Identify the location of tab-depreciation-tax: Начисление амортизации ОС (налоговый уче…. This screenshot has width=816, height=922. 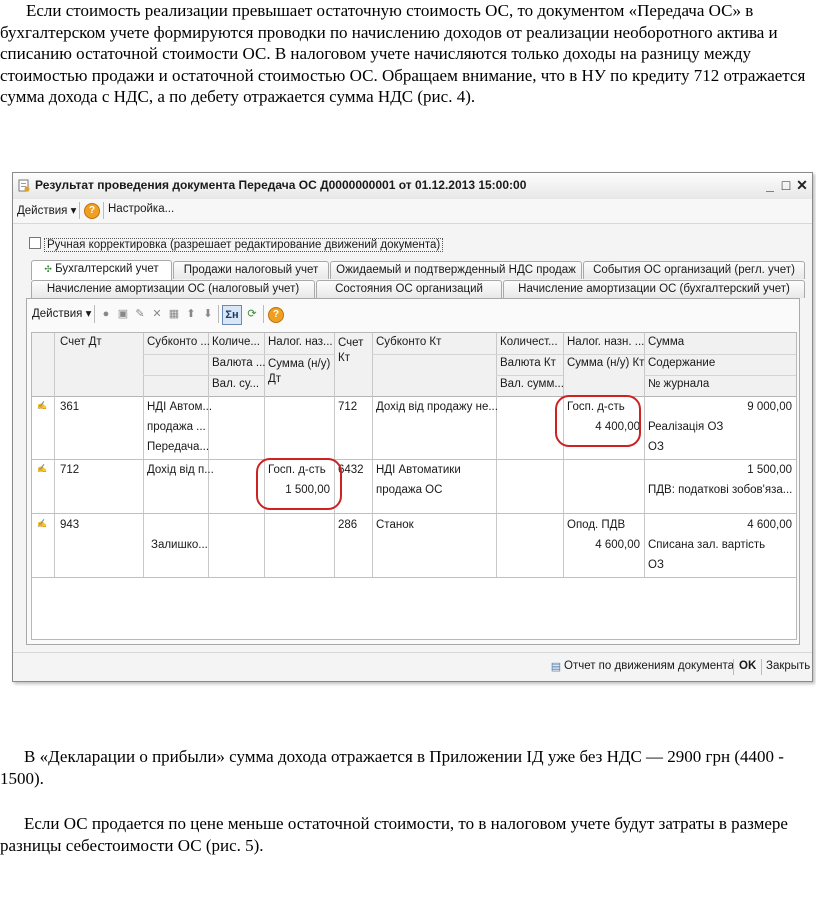
(173, 289).